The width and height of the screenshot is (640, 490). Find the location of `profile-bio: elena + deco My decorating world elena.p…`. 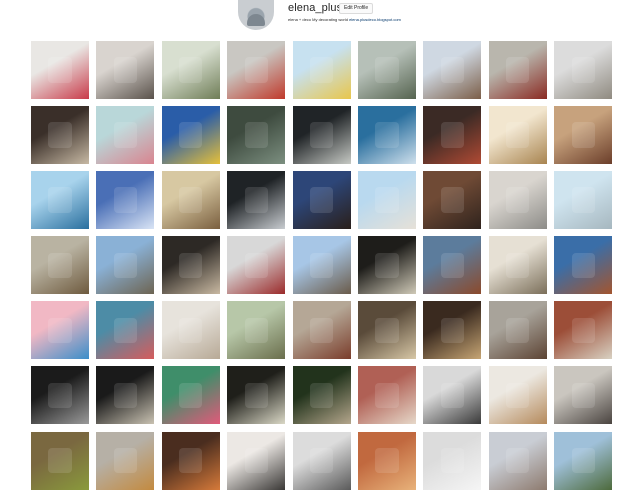

profile-bio: elena + deco My decorating world elena.p… is located at coordinates (344, 19).